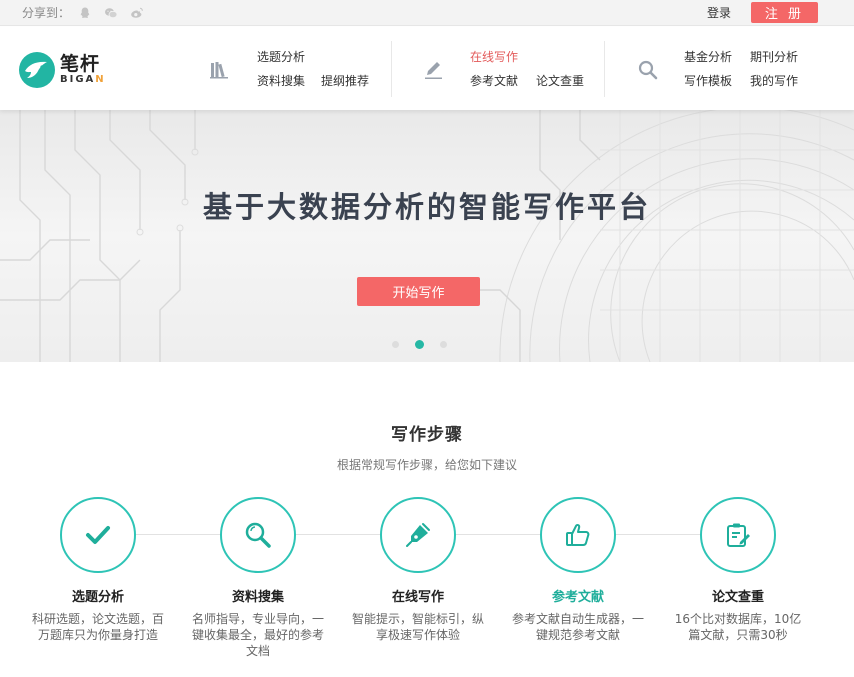 The width and height of the screenshot is (854, 677). What do you see at coordinates (427, 13) in the screenshot?
I see `top-bar: 分享到： 登录 注 册` at bounding box center [427, 13].